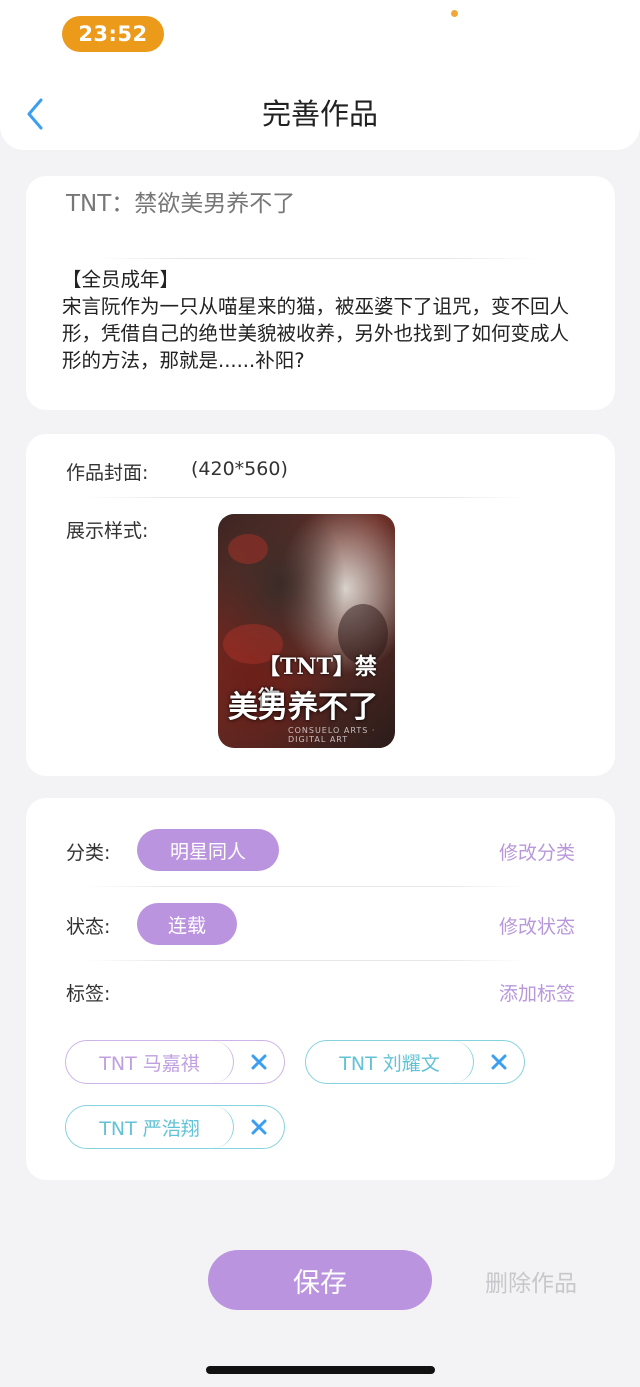  What do you see at coordinates (303, 707) in the screenshot?
I see `cover-title-line2: 美男养不了` at bounding box center [303, 707].